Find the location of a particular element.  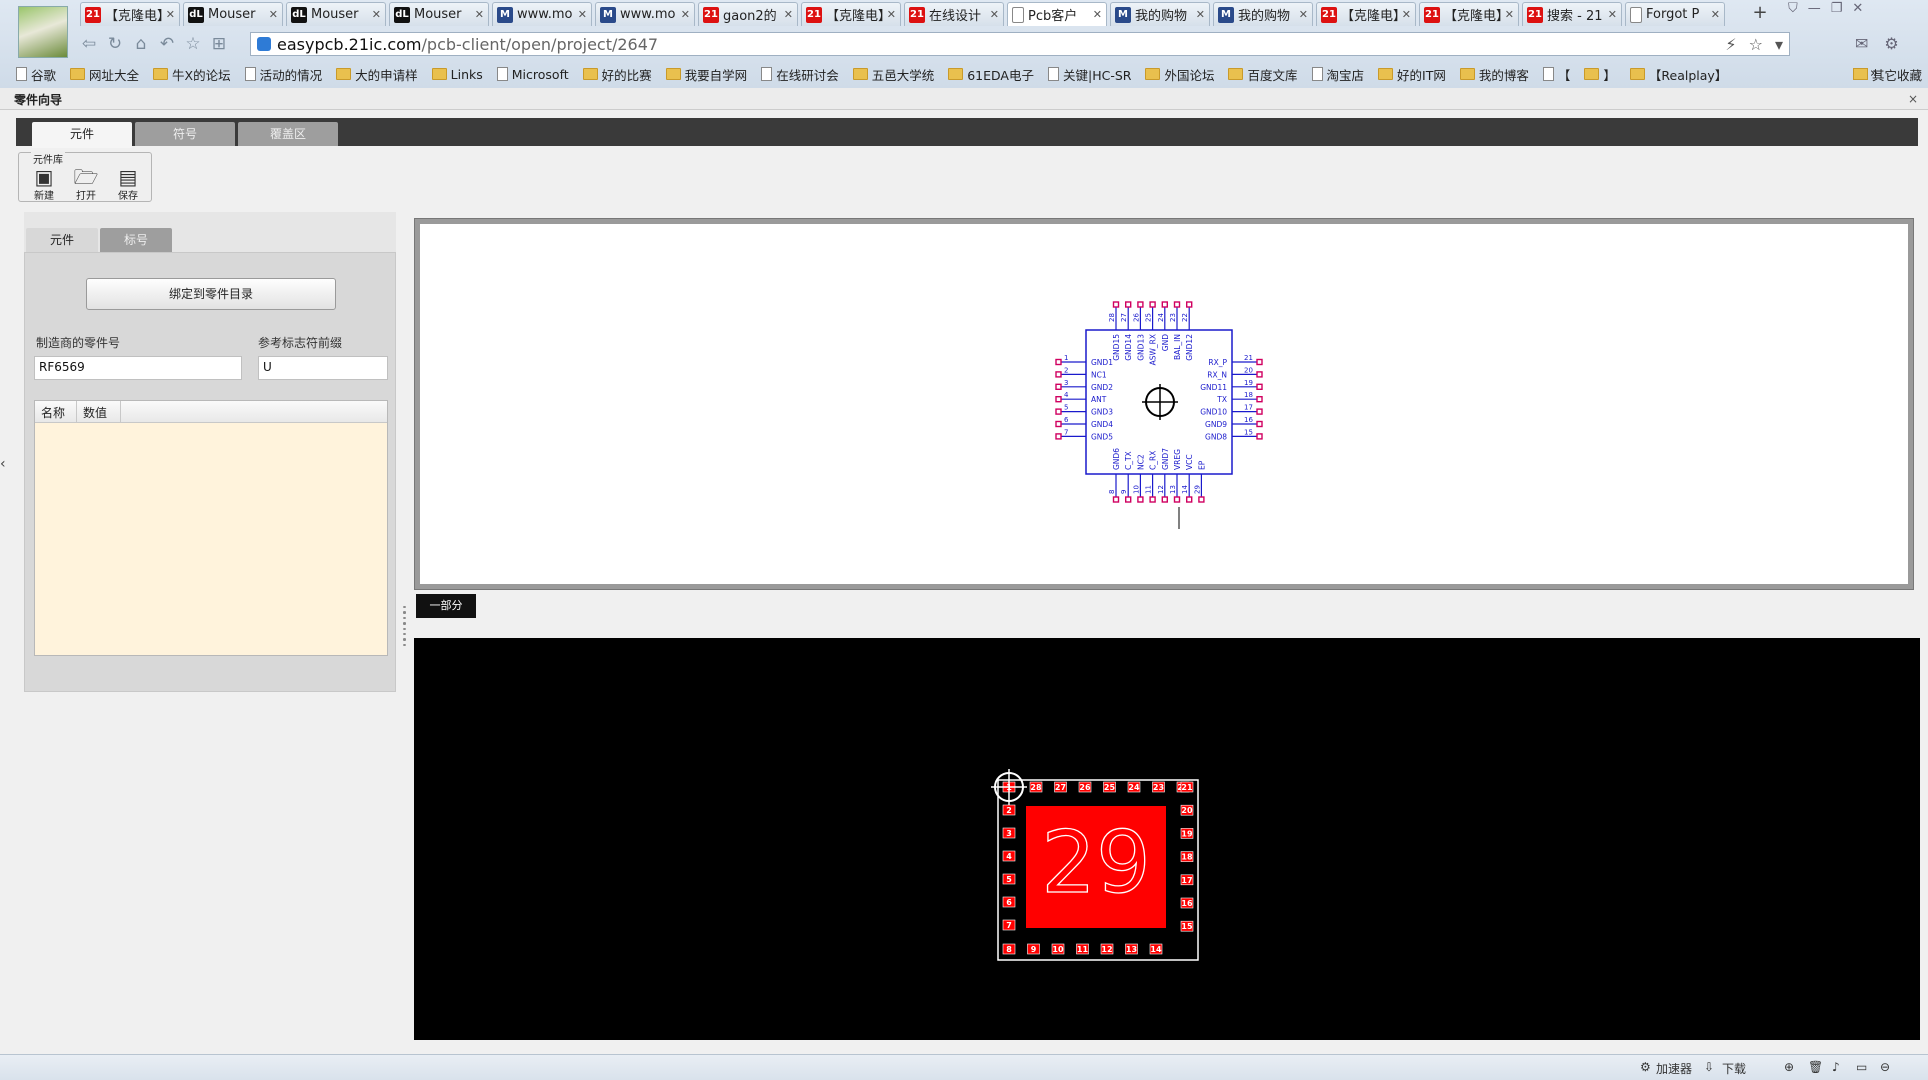

bookmark-item: 淘宝店 is located at coordinates (1337, 74).